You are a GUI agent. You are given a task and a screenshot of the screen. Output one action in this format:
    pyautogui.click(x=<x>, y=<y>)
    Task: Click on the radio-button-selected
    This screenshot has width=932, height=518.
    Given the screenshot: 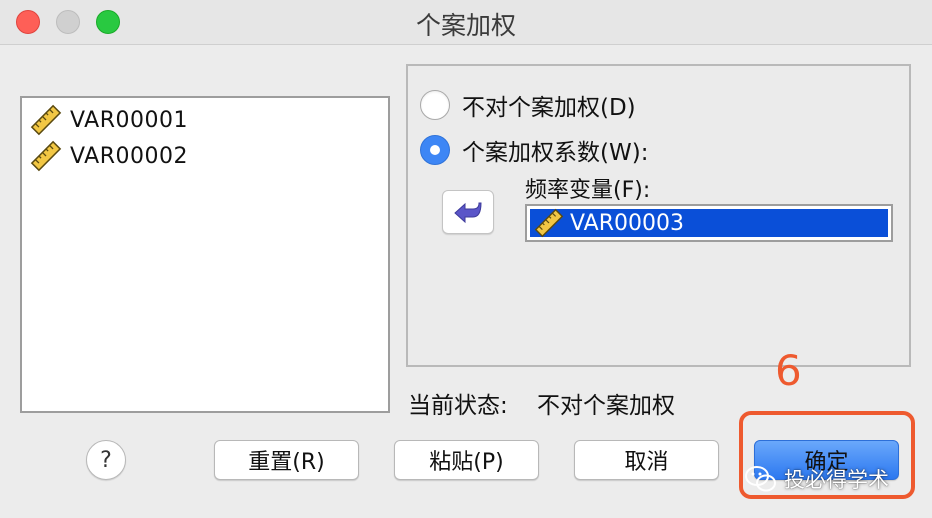 What is the action you would take?
    pyautogui.click(x=435, y=150)
    